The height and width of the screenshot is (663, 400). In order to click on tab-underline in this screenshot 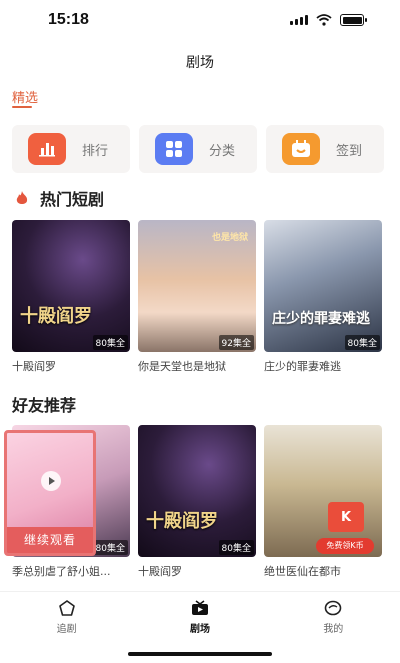, I will do `click(22, 107)`.